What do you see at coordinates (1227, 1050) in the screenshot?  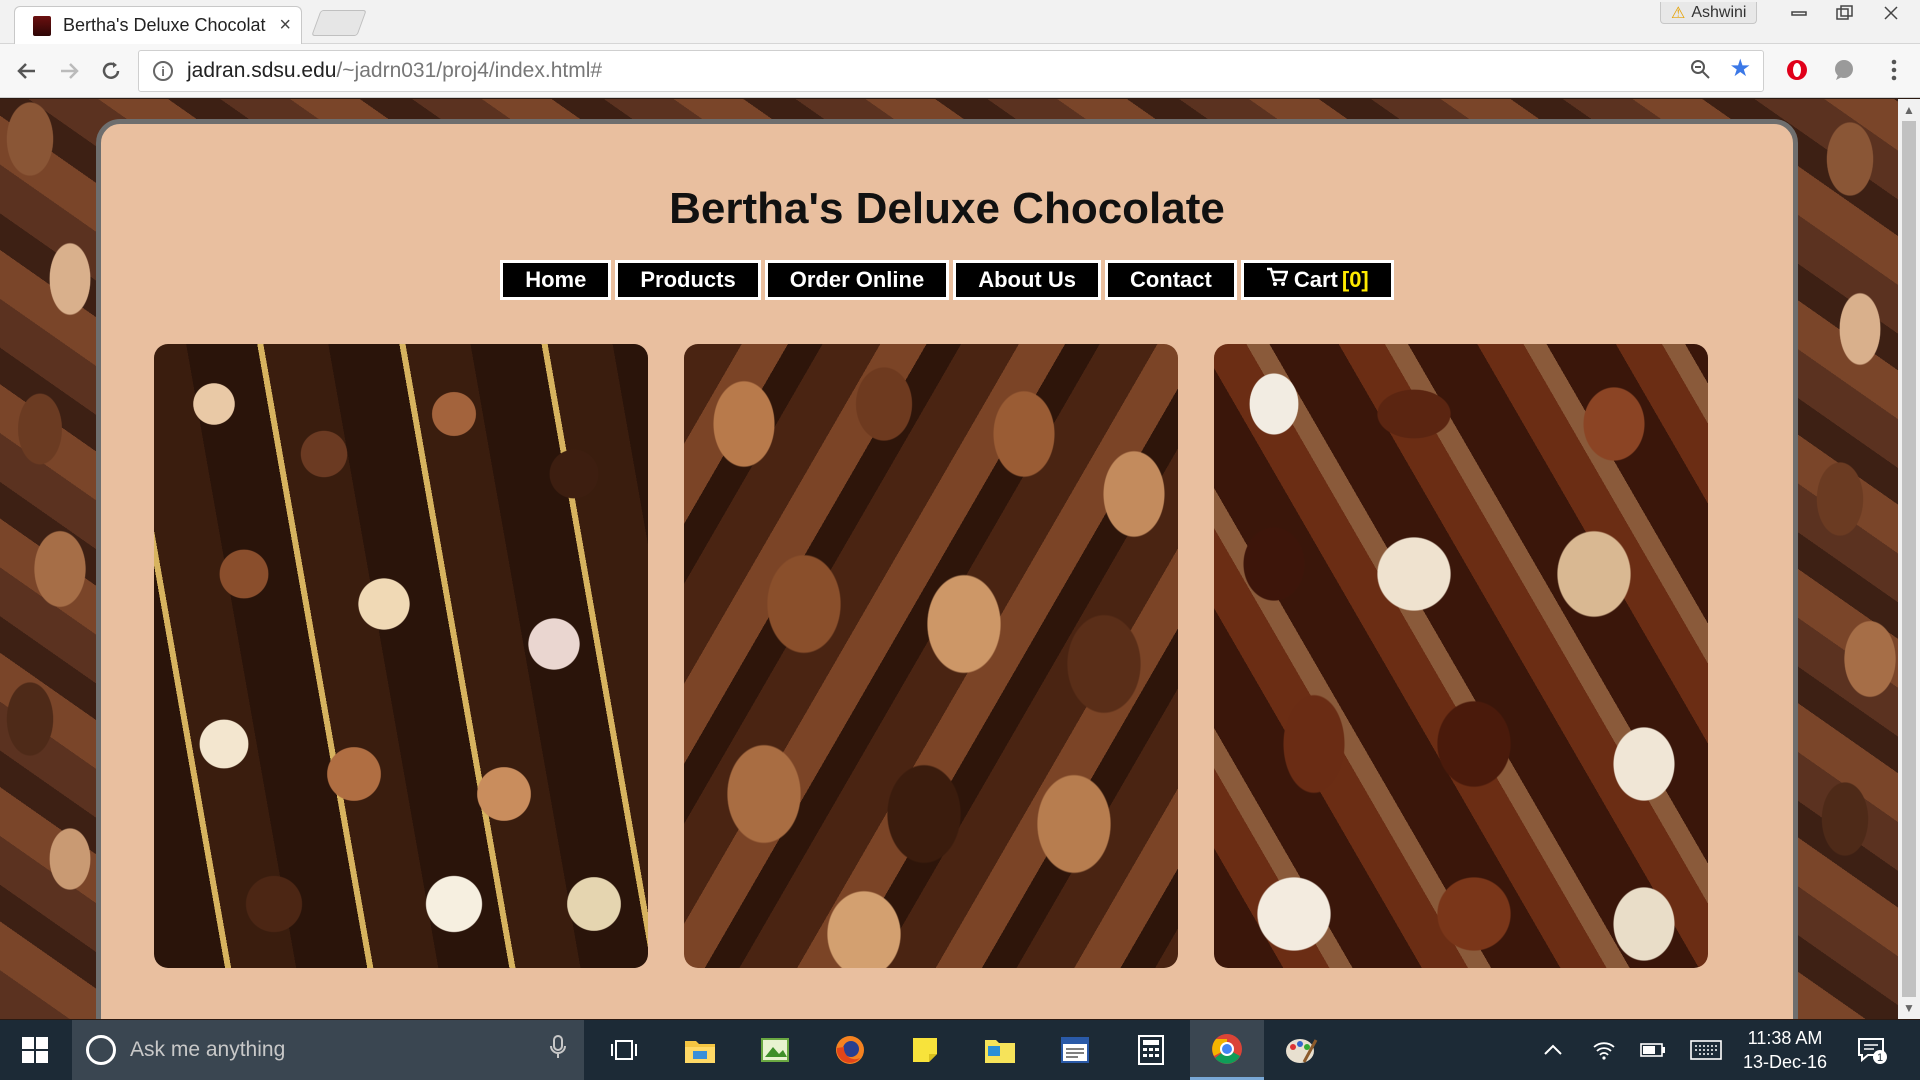 I see `chrome-icon` at bounding box center [1227, 1050].